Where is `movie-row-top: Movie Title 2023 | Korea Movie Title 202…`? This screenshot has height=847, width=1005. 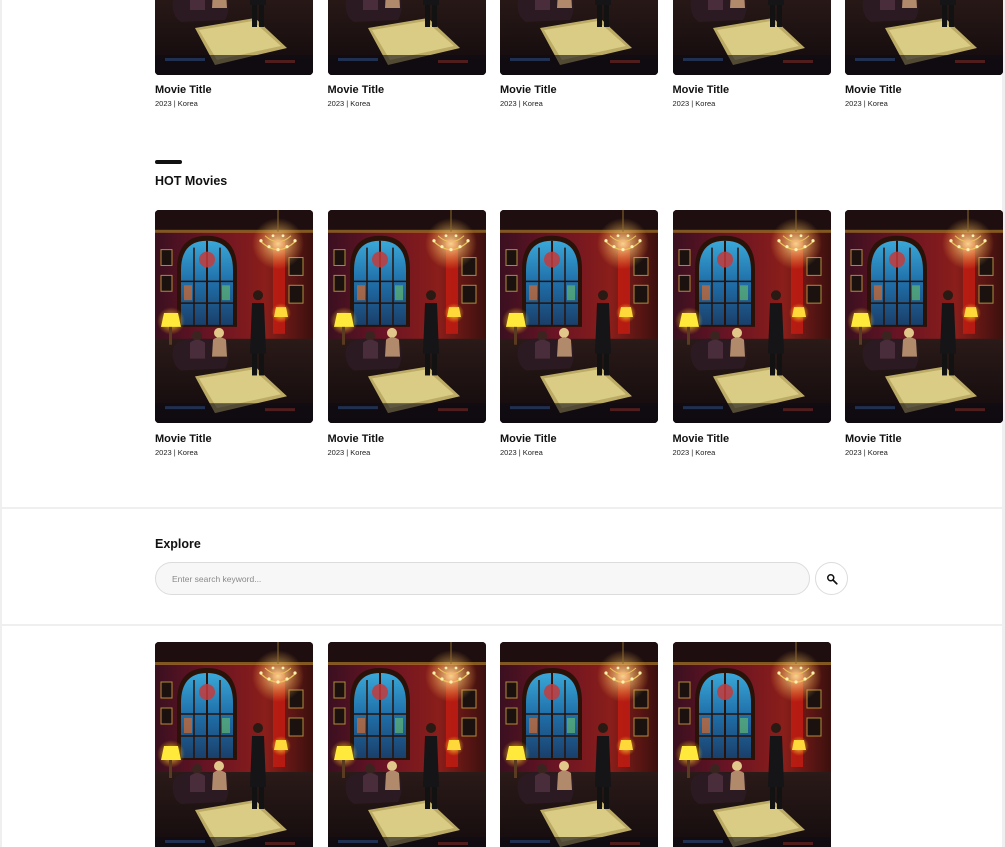
movie-row-top: Movie Title 2023 | Korea Movie Title 202… is located at coordinates (579, 54).